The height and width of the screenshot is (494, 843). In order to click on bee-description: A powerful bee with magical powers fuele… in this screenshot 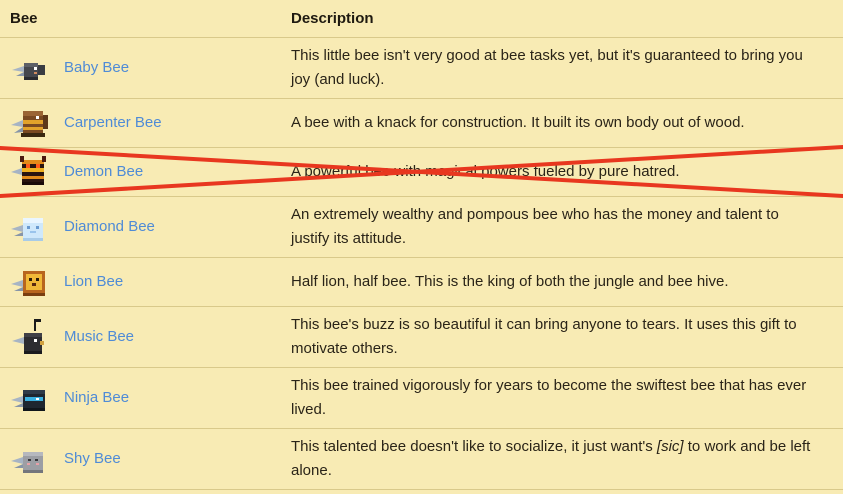, I will do `click(485, 171)`.